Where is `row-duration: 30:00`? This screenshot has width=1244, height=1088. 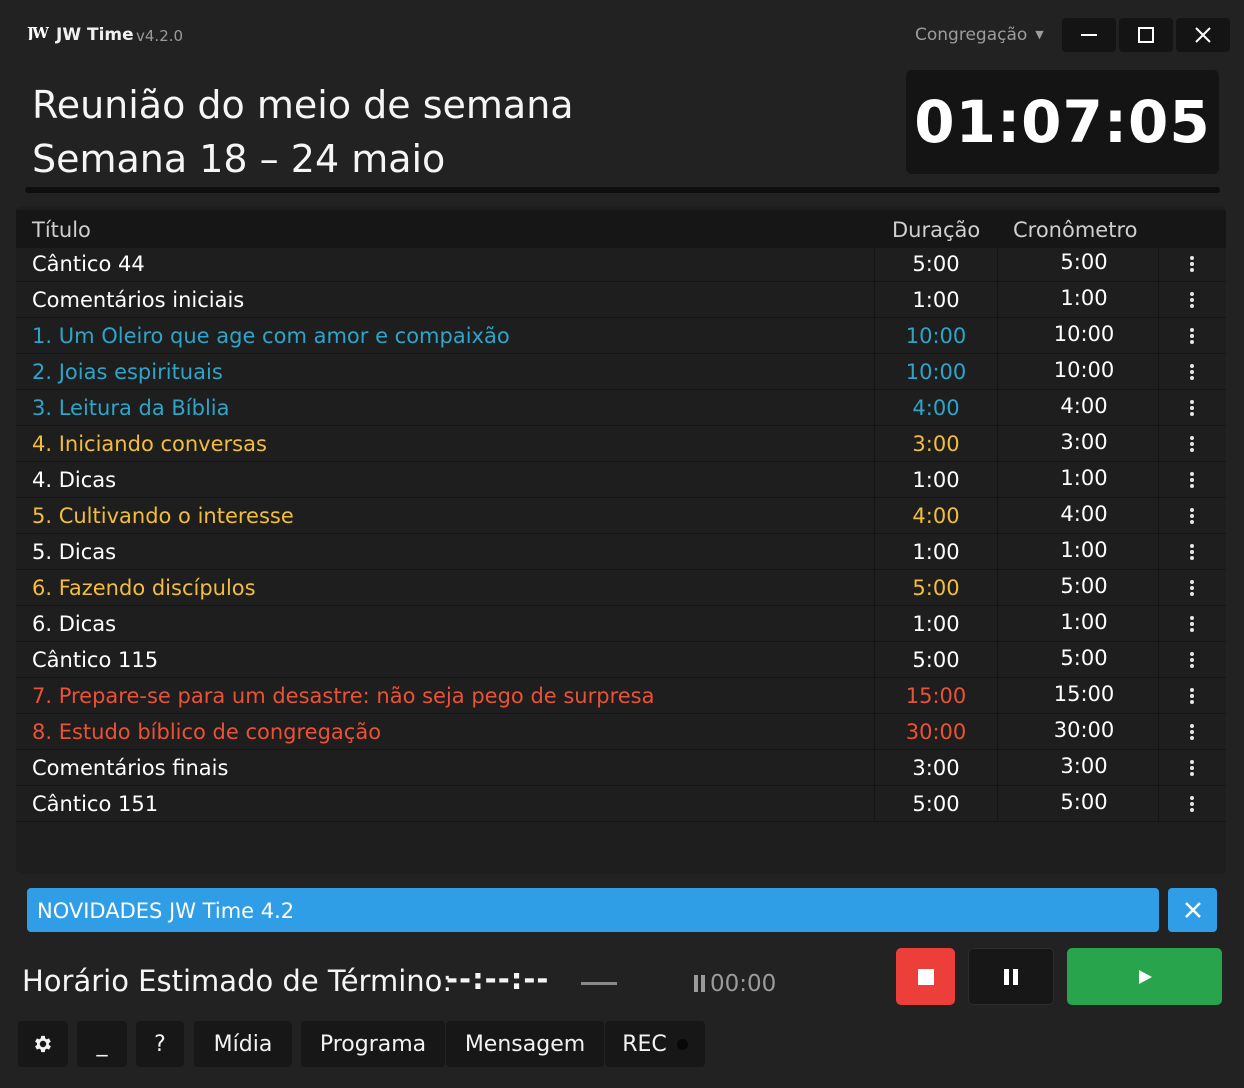 row-duration: 30:00 is located at coordinates (936, 732).